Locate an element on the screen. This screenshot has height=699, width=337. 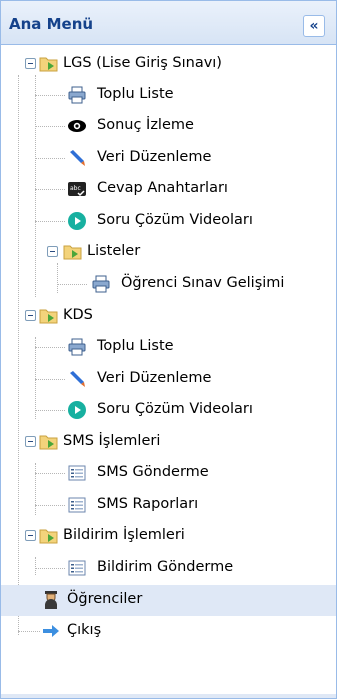
answer-key-icon: abc is located at coordinates (77, 189).